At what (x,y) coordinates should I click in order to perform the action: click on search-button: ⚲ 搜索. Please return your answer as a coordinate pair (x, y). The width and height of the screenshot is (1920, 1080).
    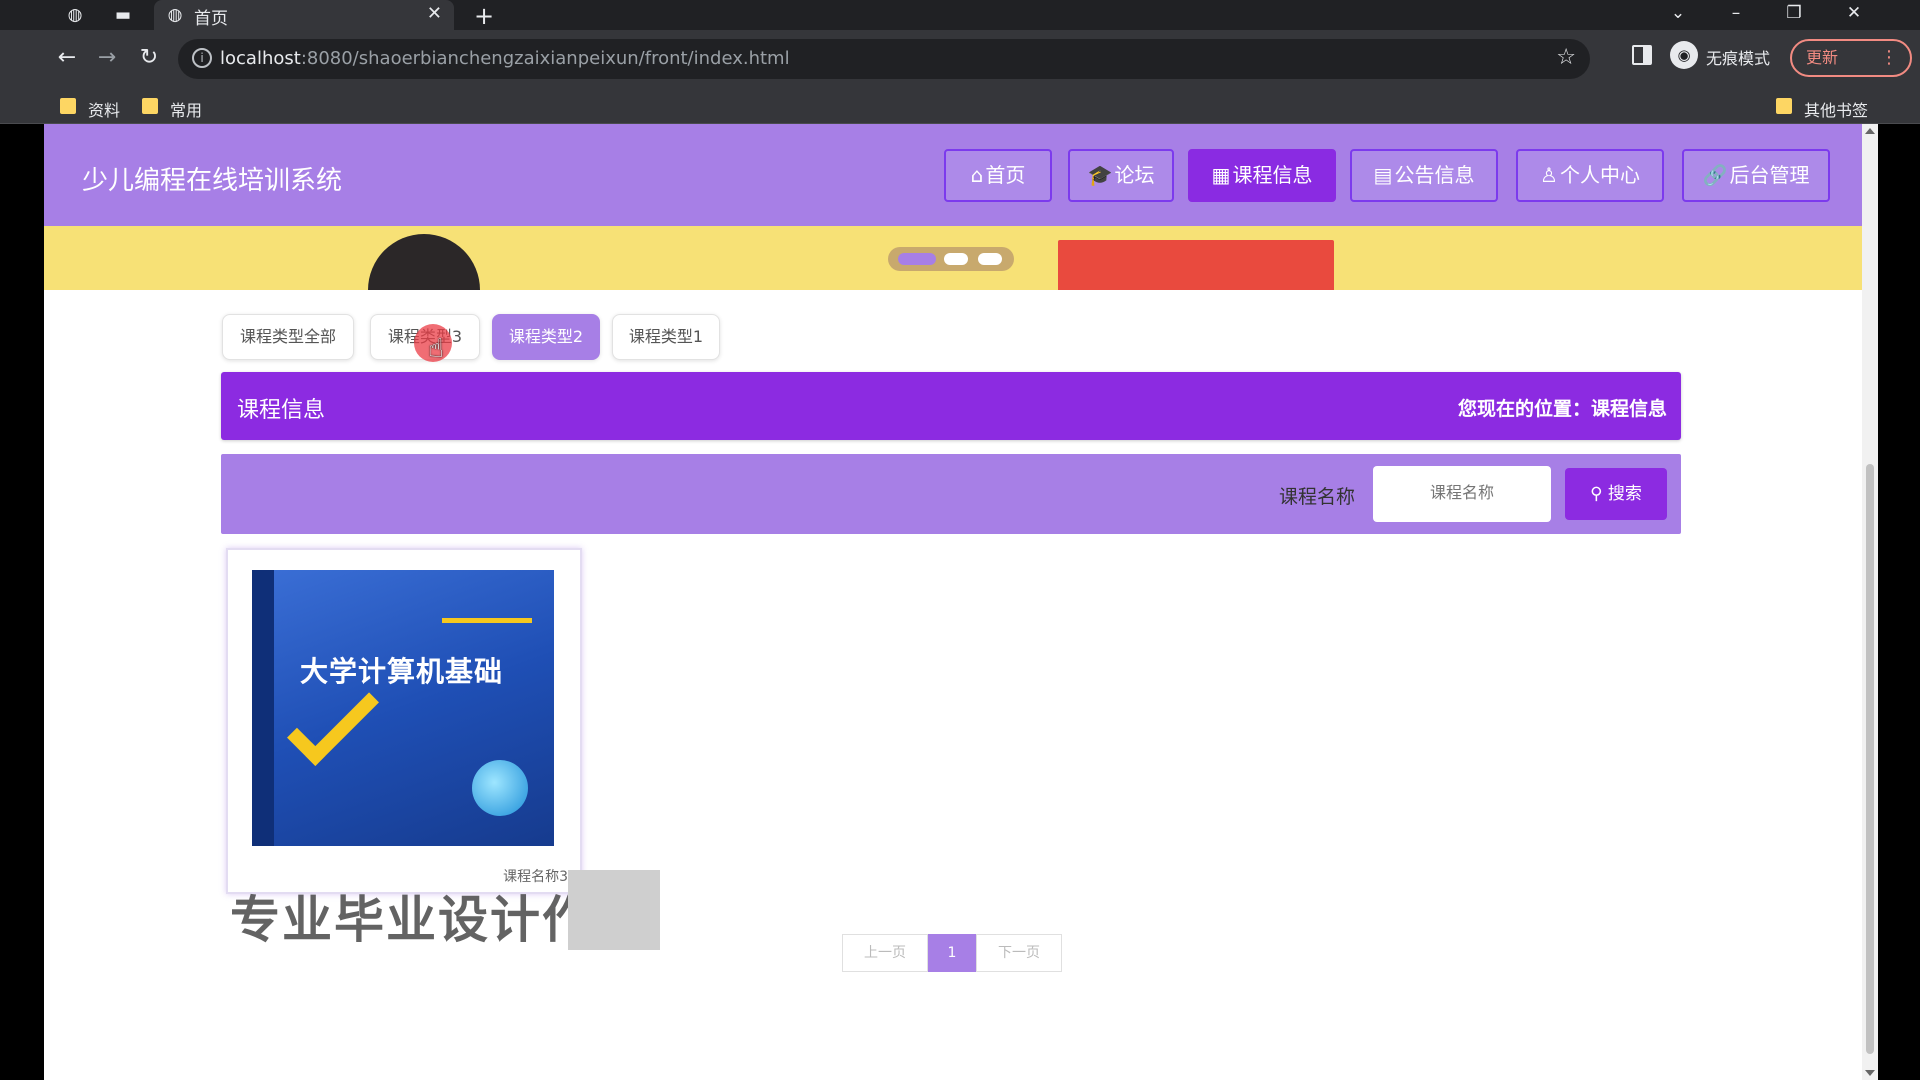
    Looking at the image, I should click on (1616, 494).